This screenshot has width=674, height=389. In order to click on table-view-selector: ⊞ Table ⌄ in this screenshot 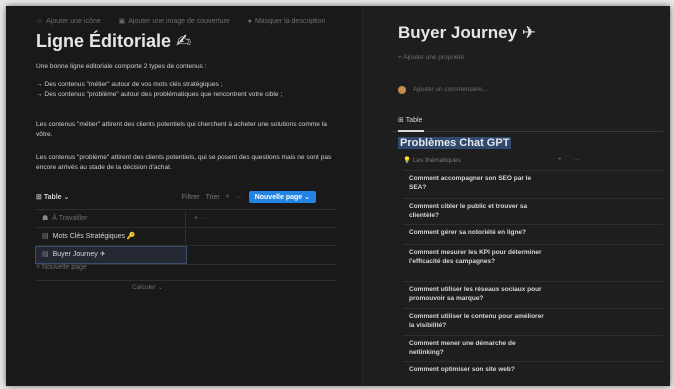, I will do `click(52, 197)`.